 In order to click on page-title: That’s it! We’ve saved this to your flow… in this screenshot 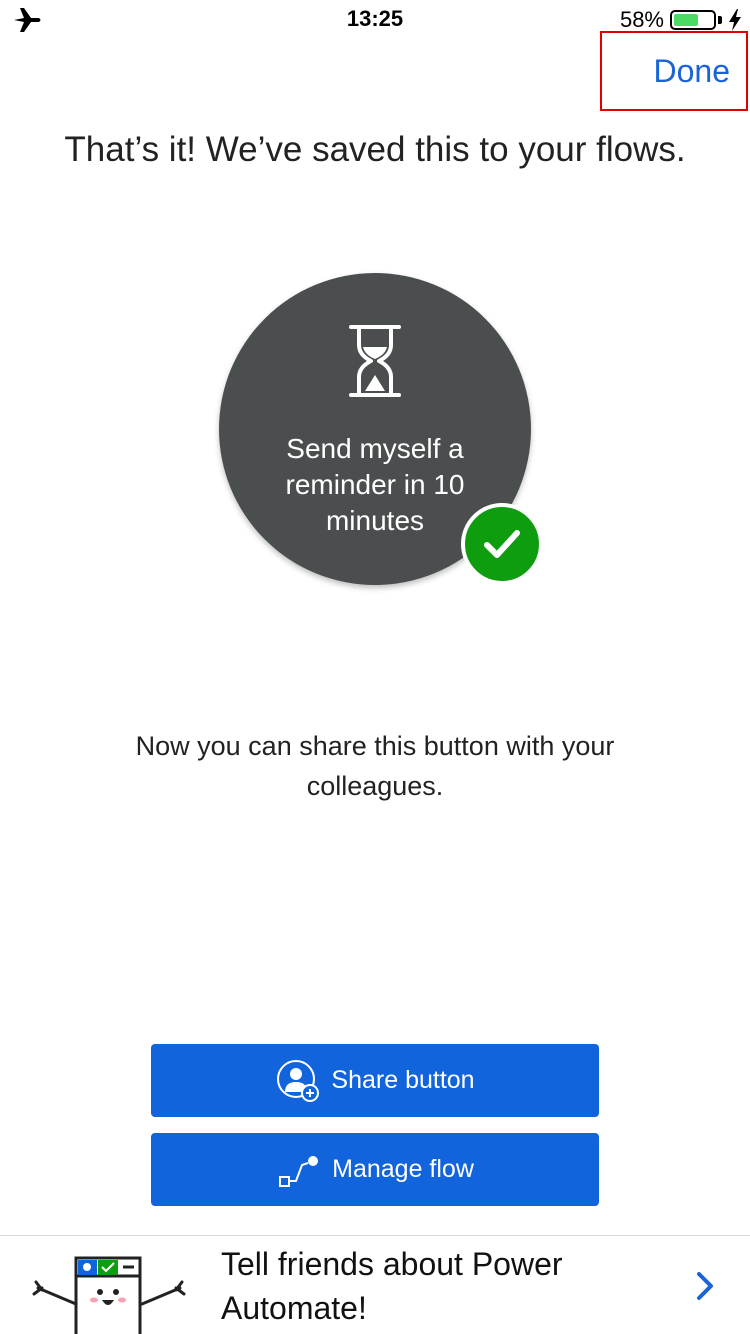, I will do `click(375, 149)`.